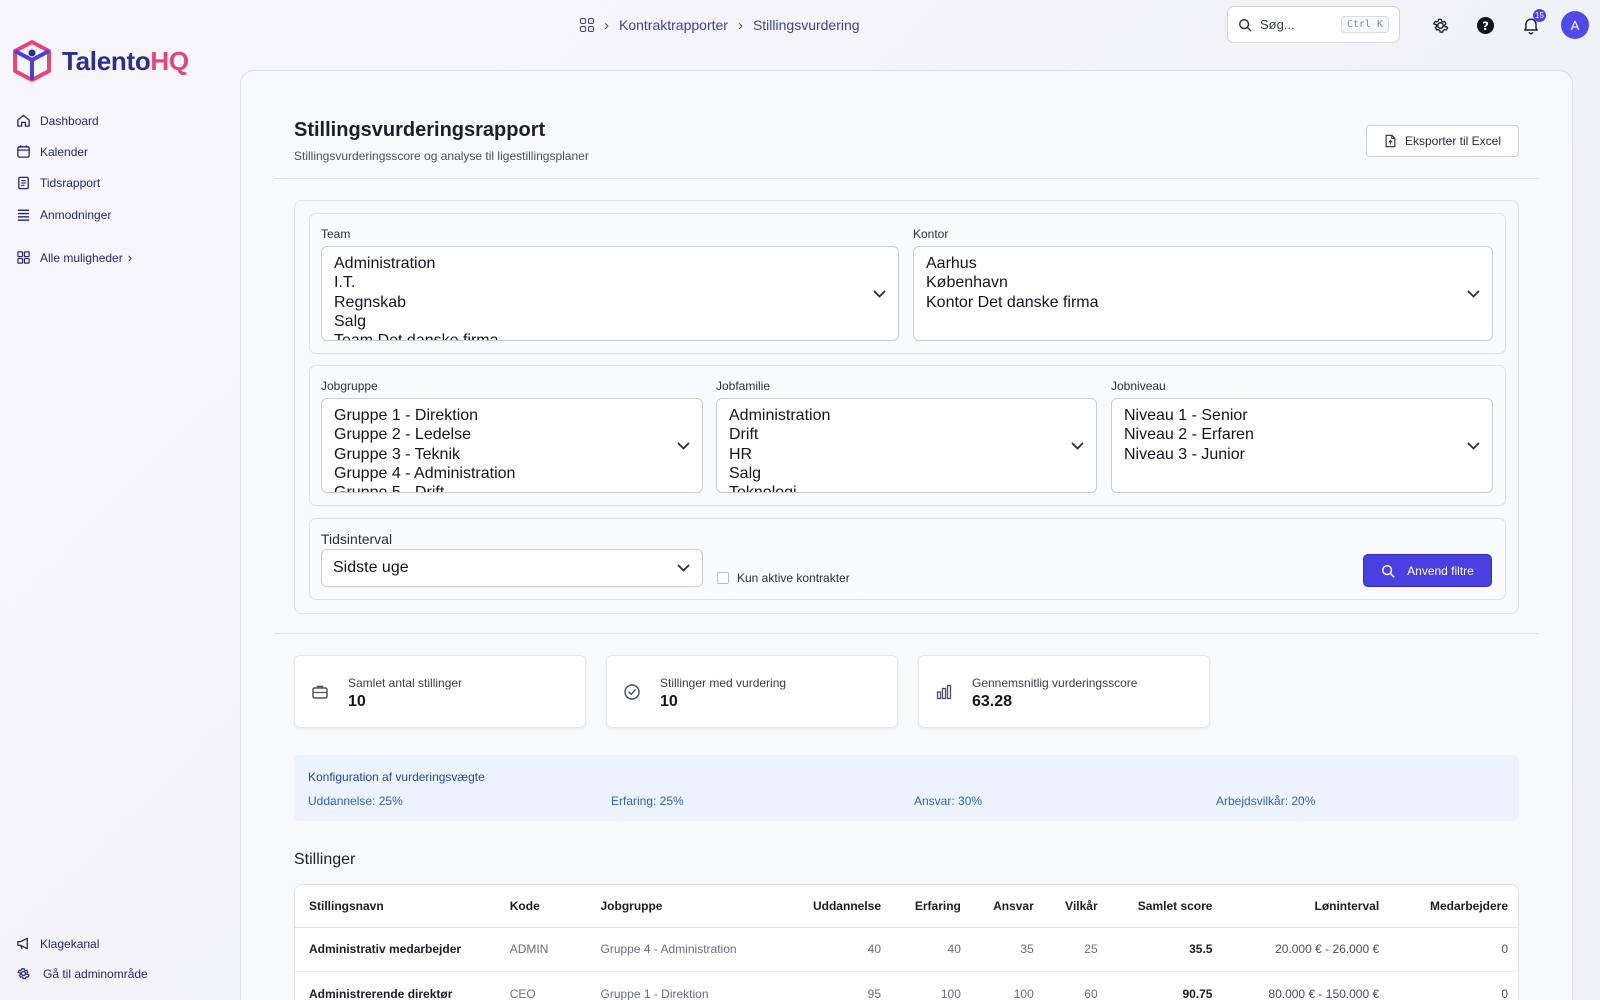 The height and width of the screenshot is (1000, 1600). What do you see at coordinates (371, 567) in the screenshot?
I see `interval-value: Sidste uge` at bounding box center [371, 567].